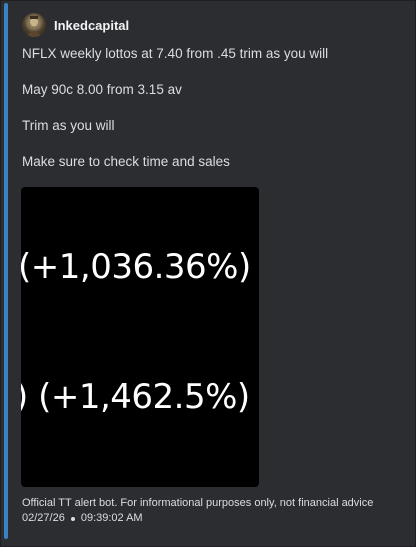 Image resolution: width=416 pixels, height=547 pixels. What do you see at coordinates (111, 518) in the screenshot?
I see `footer-time: 09:39:02 AM` at bounding box center [111, 518].